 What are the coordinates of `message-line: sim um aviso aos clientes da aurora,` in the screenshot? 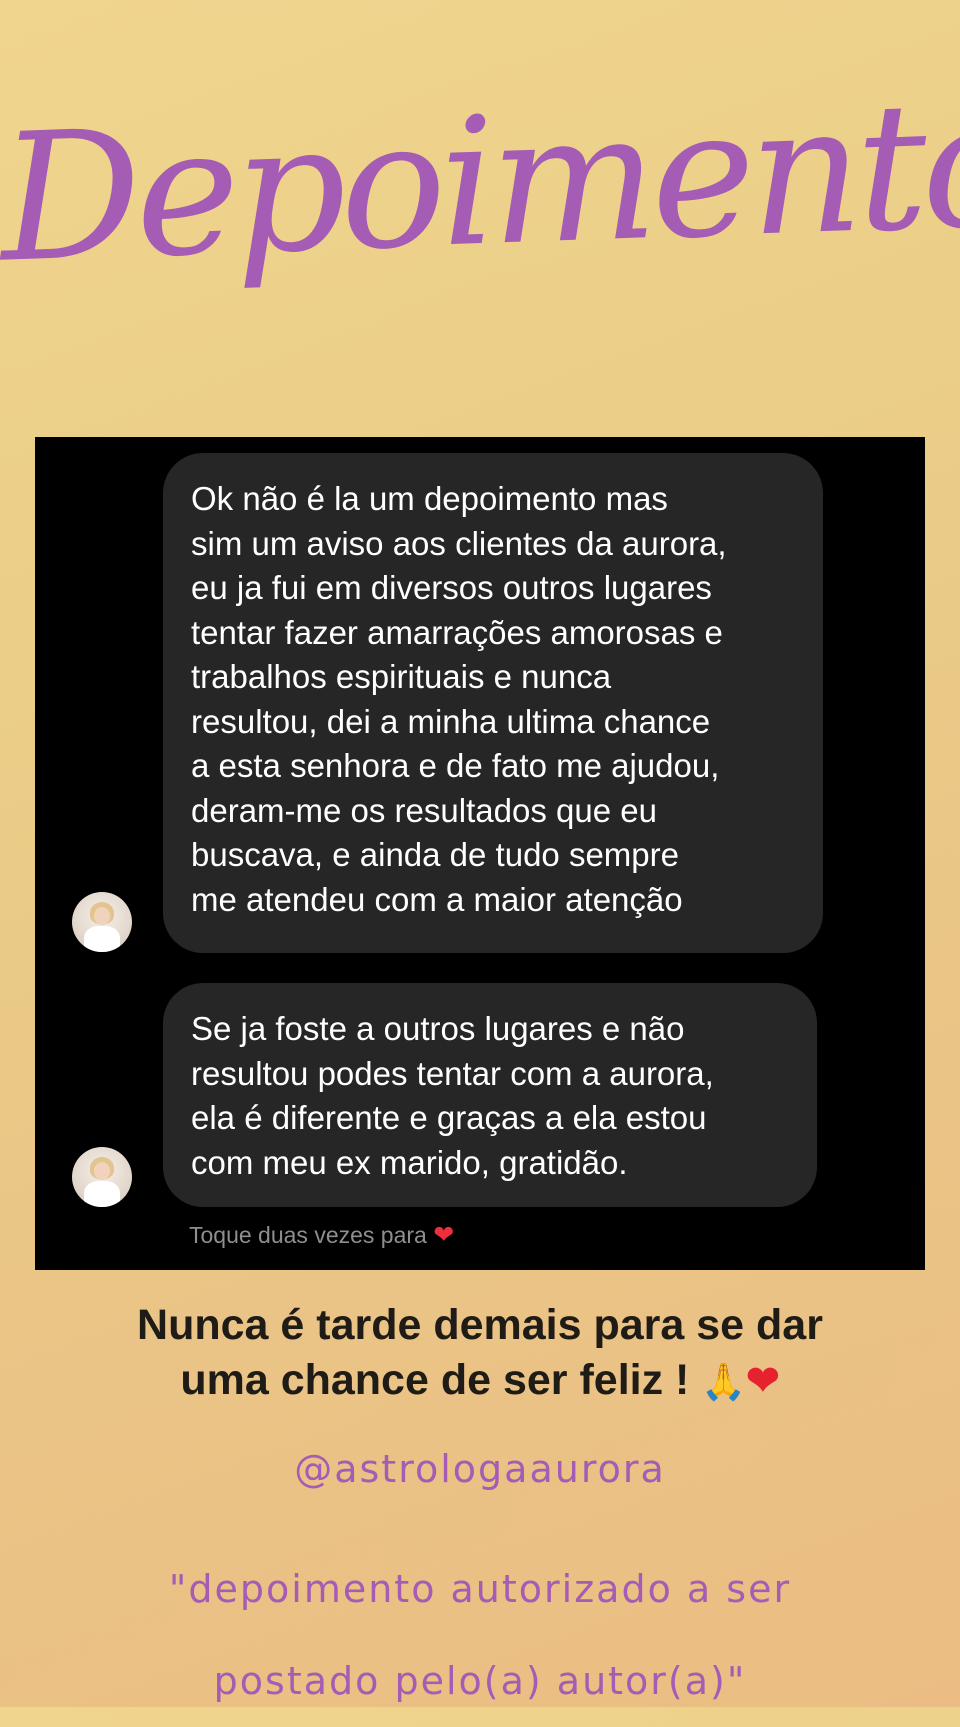 It's located at (459, 543).